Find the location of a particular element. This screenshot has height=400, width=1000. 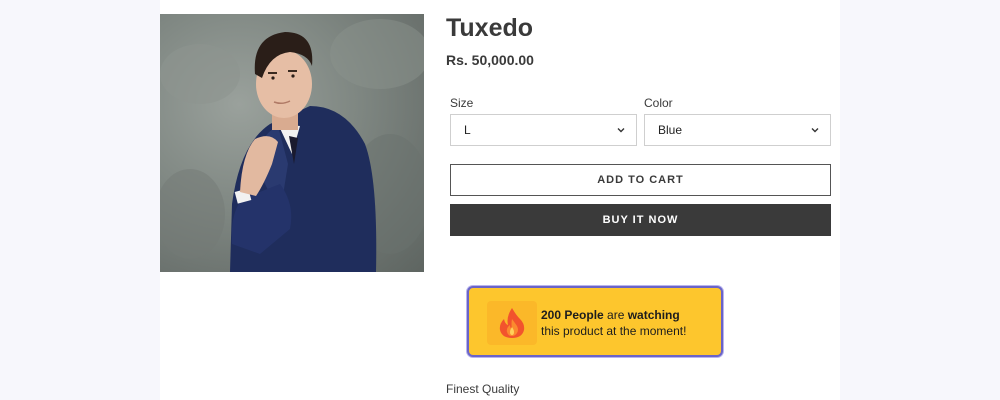

fire-icon-tile is located at coordinates (512, 323).